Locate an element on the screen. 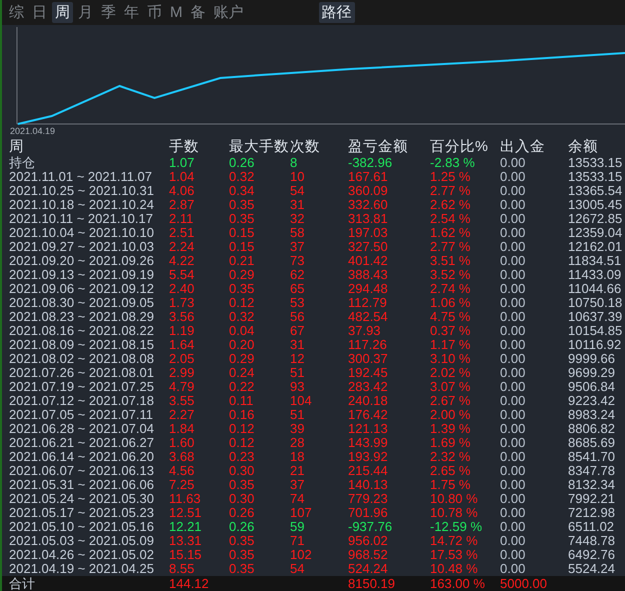 This screenshot has height=591, width=625. table-cell-text: 313.81 is located at coordinates (368, 219).